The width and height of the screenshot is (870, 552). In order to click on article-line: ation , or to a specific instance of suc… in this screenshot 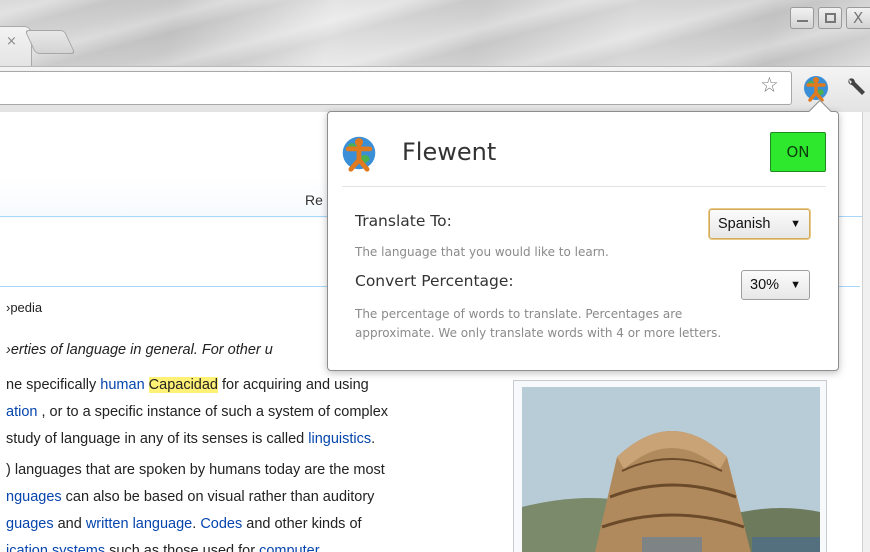, I will do `click(197, 412)`.